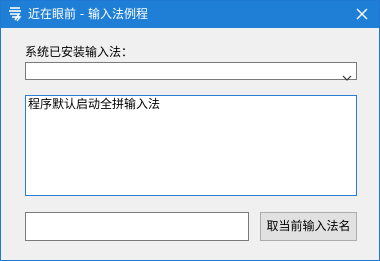 The height and width of the screenshot is (261, 380). I want to click on window-title: 近在眼前 - 输入法例程, so click(88, 14).